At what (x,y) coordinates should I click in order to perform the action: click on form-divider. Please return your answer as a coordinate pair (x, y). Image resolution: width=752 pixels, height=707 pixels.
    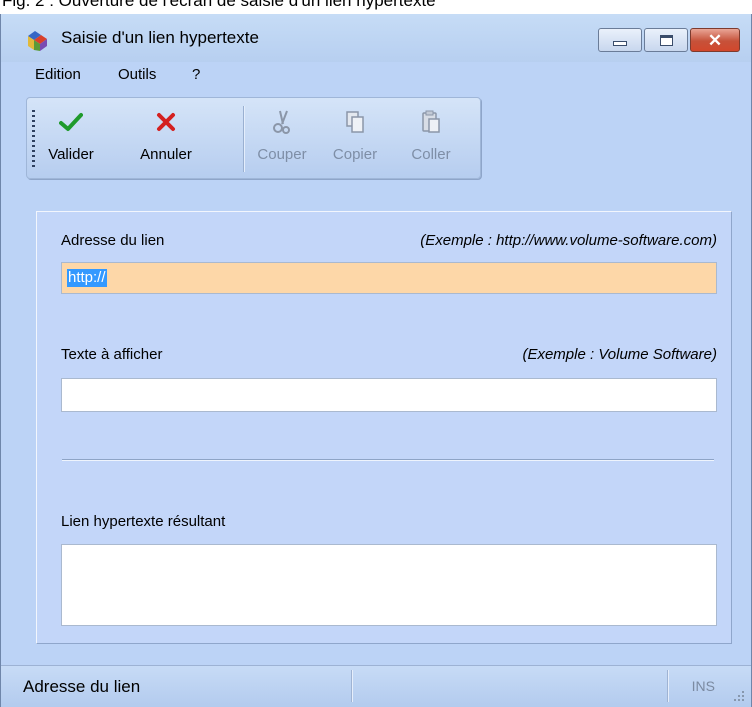
    Looking at the image, I should click on (388, 459).